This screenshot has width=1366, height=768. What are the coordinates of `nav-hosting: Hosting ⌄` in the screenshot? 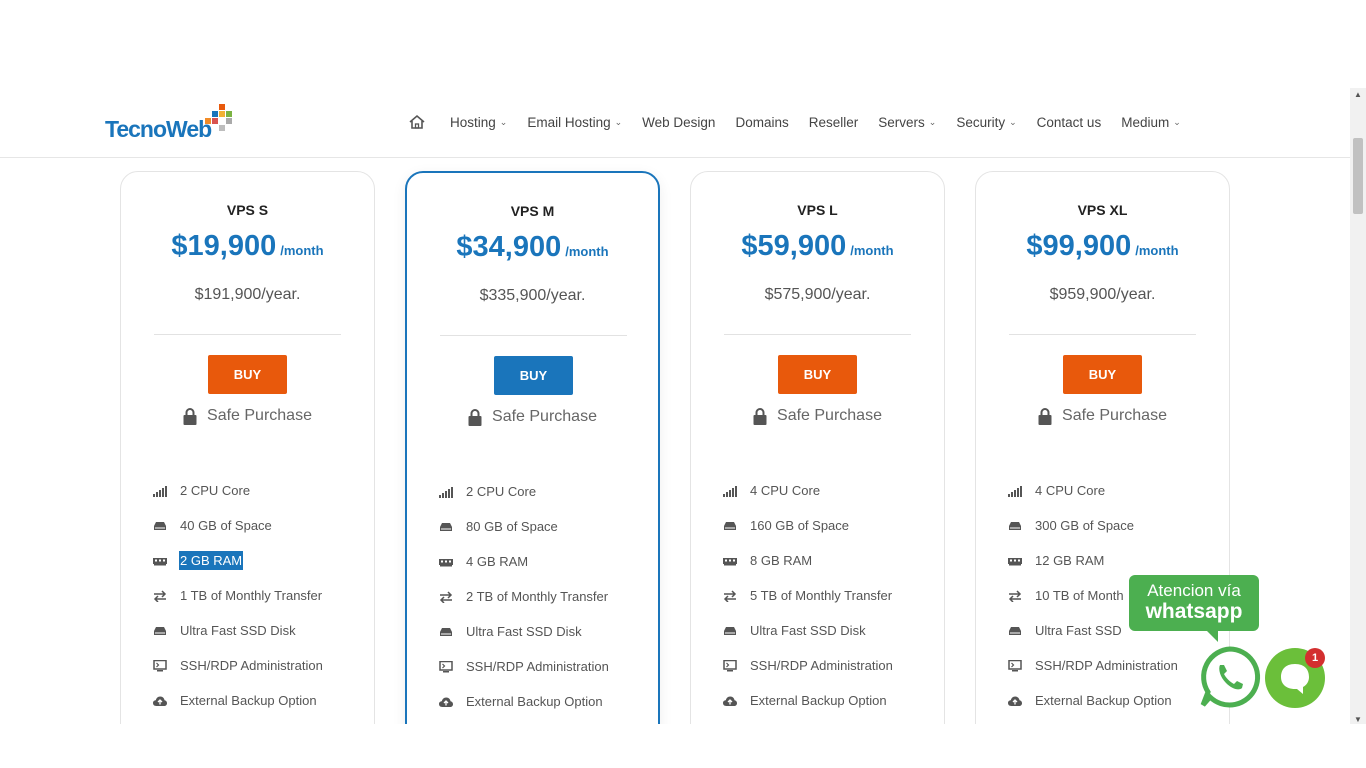 It's located at (478, 122).